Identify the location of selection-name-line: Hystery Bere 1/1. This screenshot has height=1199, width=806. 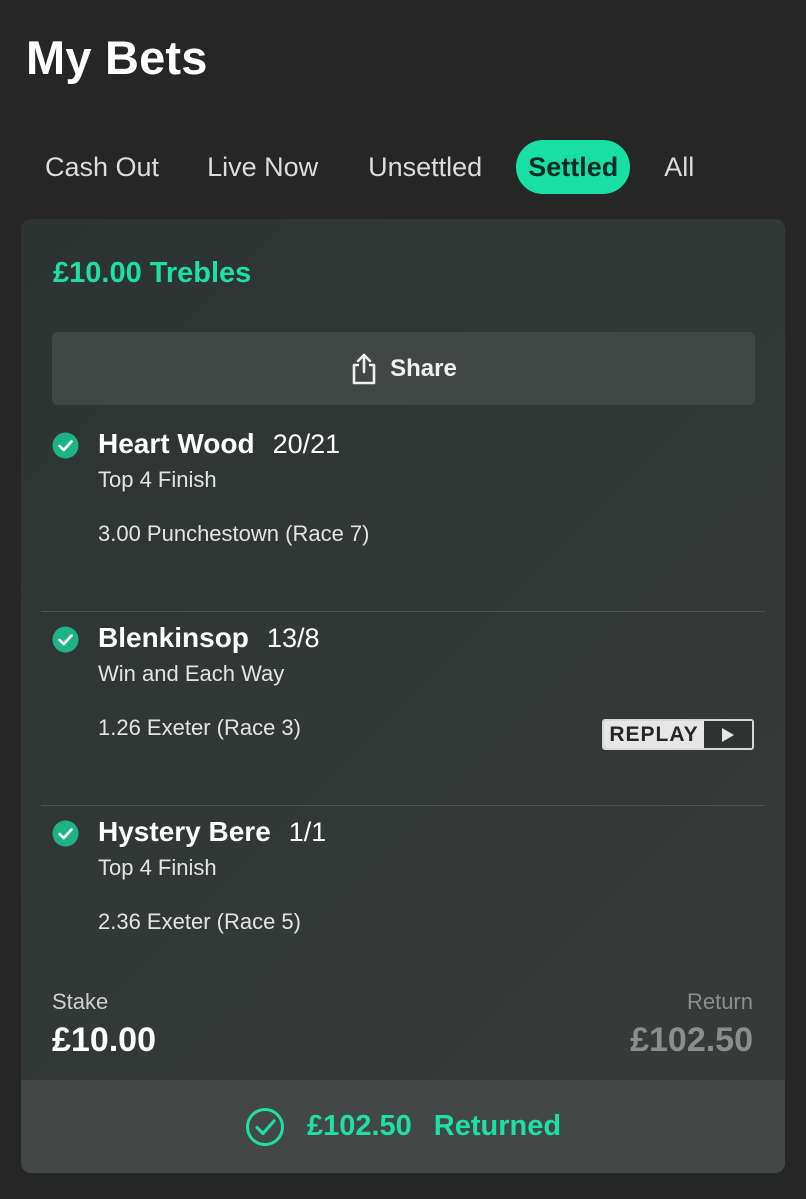
(212, 832).